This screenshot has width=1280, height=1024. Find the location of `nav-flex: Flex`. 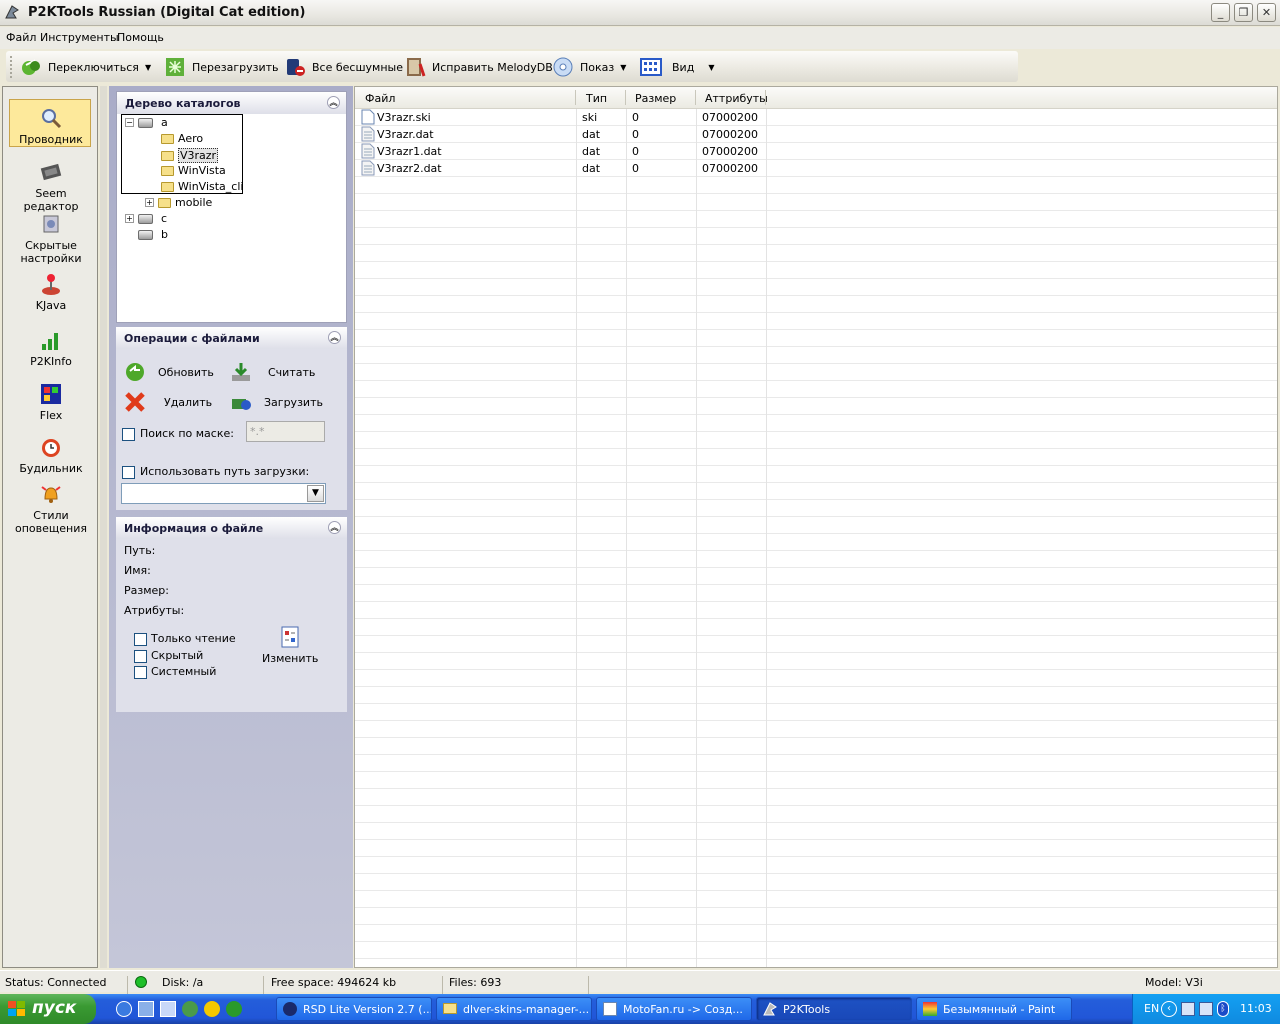

nav-flex: Flex is located at coordinates (51, 402).